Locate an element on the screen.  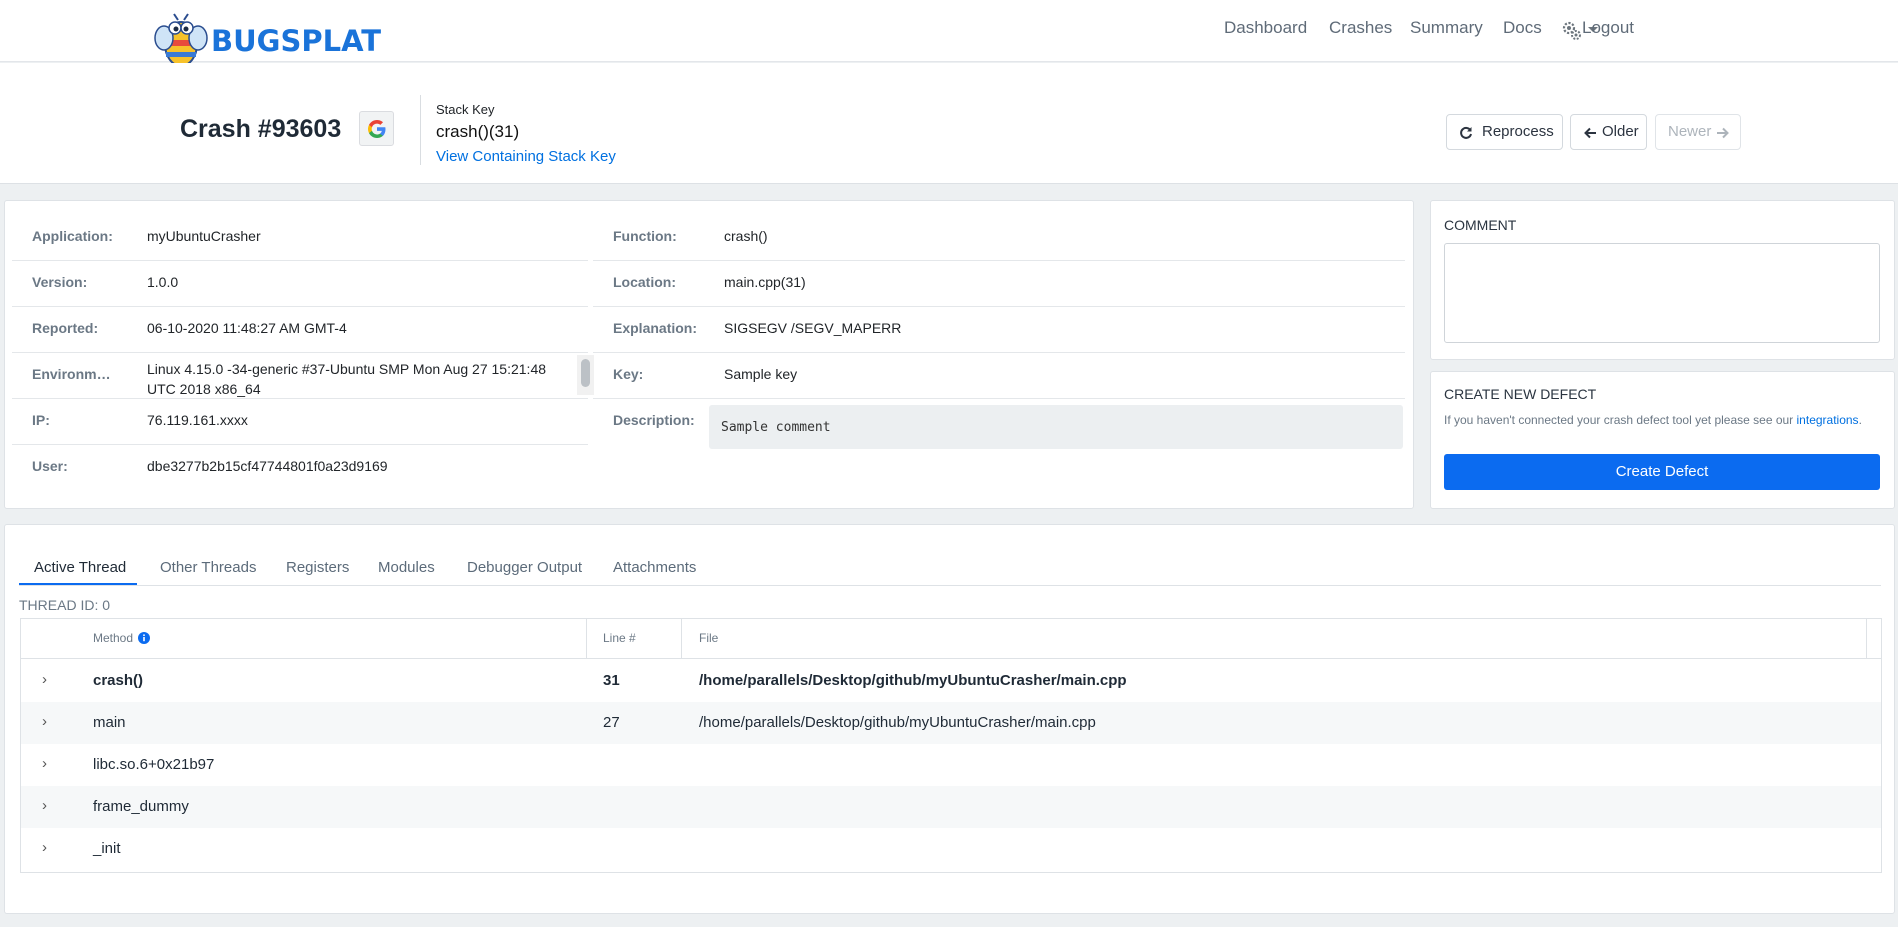
detail-value: 1.0.0 is located at coordinates (163, 282).